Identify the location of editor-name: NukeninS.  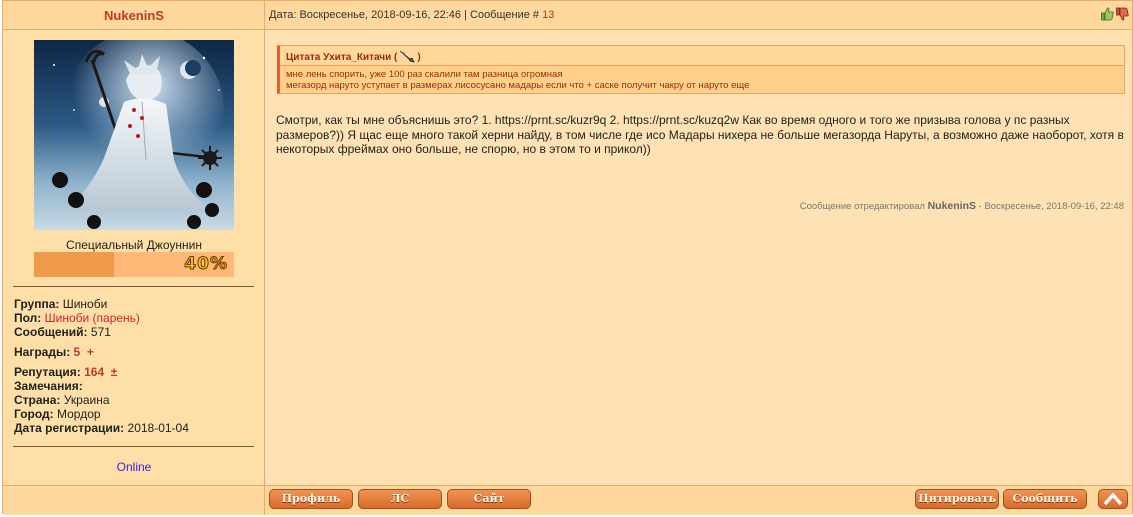
(952, 206).